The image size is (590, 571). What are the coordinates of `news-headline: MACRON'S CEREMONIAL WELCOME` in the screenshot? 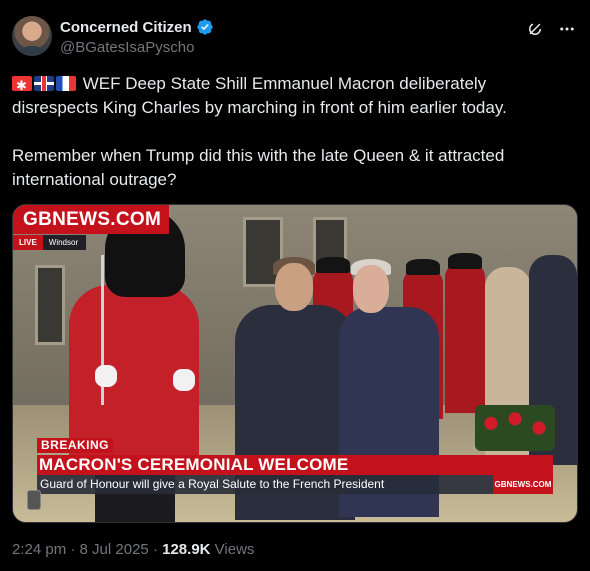 It's located at (295, 465).